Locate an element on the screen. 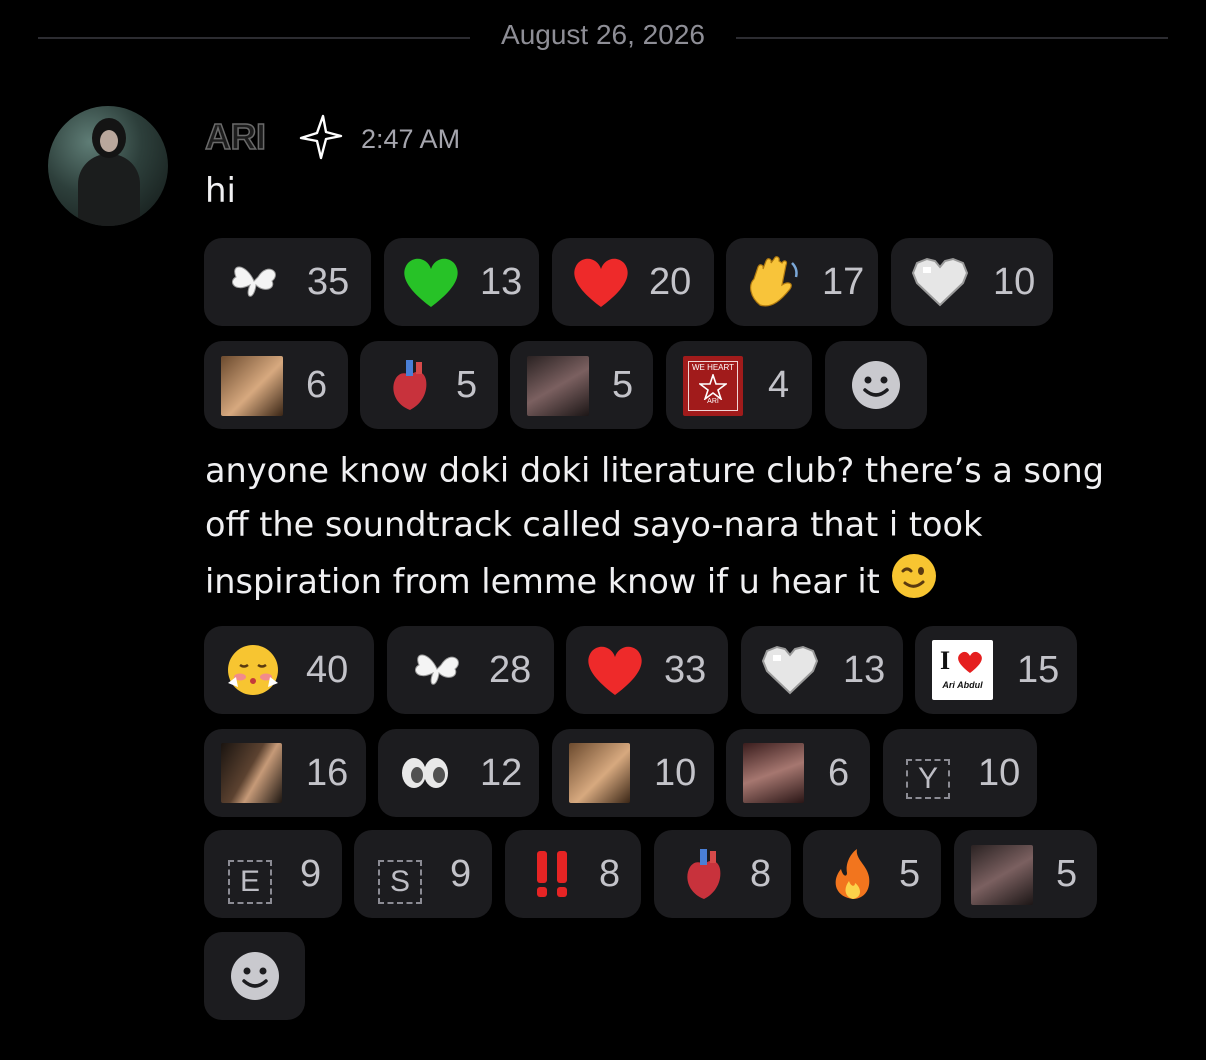  reaction-blurry-eyes: 12 is located at coordinates (458, 773).